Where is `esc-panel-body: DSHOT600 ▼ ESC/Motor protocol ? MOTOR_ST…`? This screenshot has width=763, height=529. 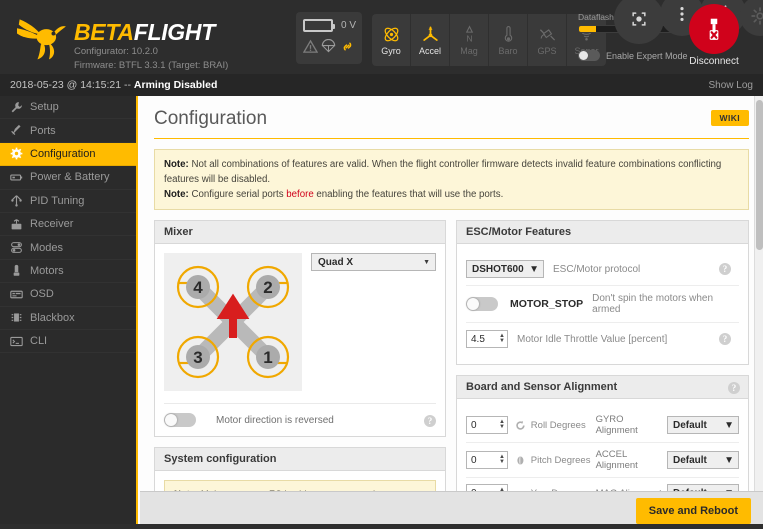
esc-panel-body: DSHOT600 ▼ ESC/Motor protocol ? MOTOR_ST… is located at coordinates (602, 304).